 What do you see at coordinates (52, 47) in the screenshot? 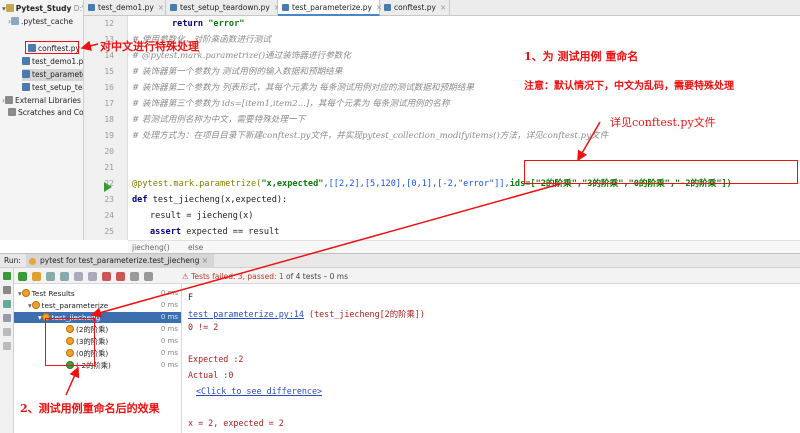
I see `conftest-highlight-box` at bounding box center [52, 47].